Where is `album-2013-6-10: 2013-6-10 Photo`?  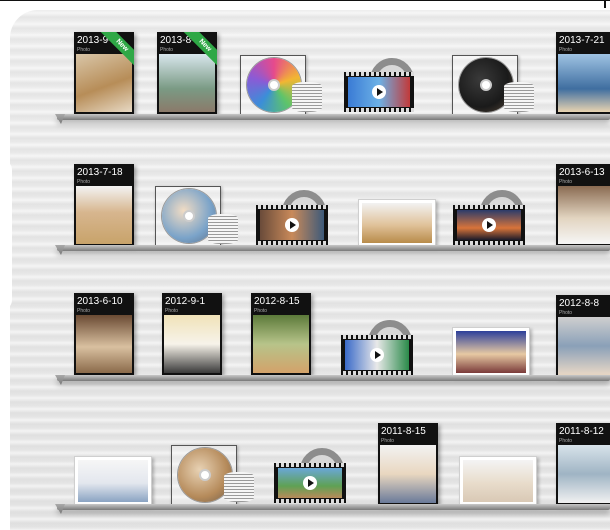
album-2013-6-10: 2013-6-10 Photo is located at coordinates (104, 334).